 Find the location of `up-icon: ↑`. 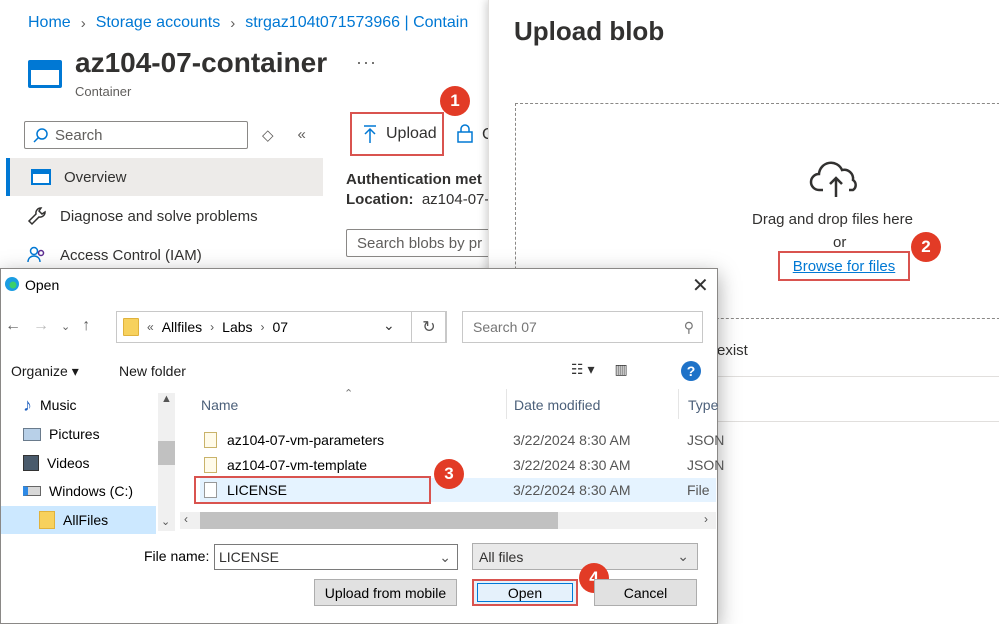

up-icon: ↑ is located at coordinates (86, 326).